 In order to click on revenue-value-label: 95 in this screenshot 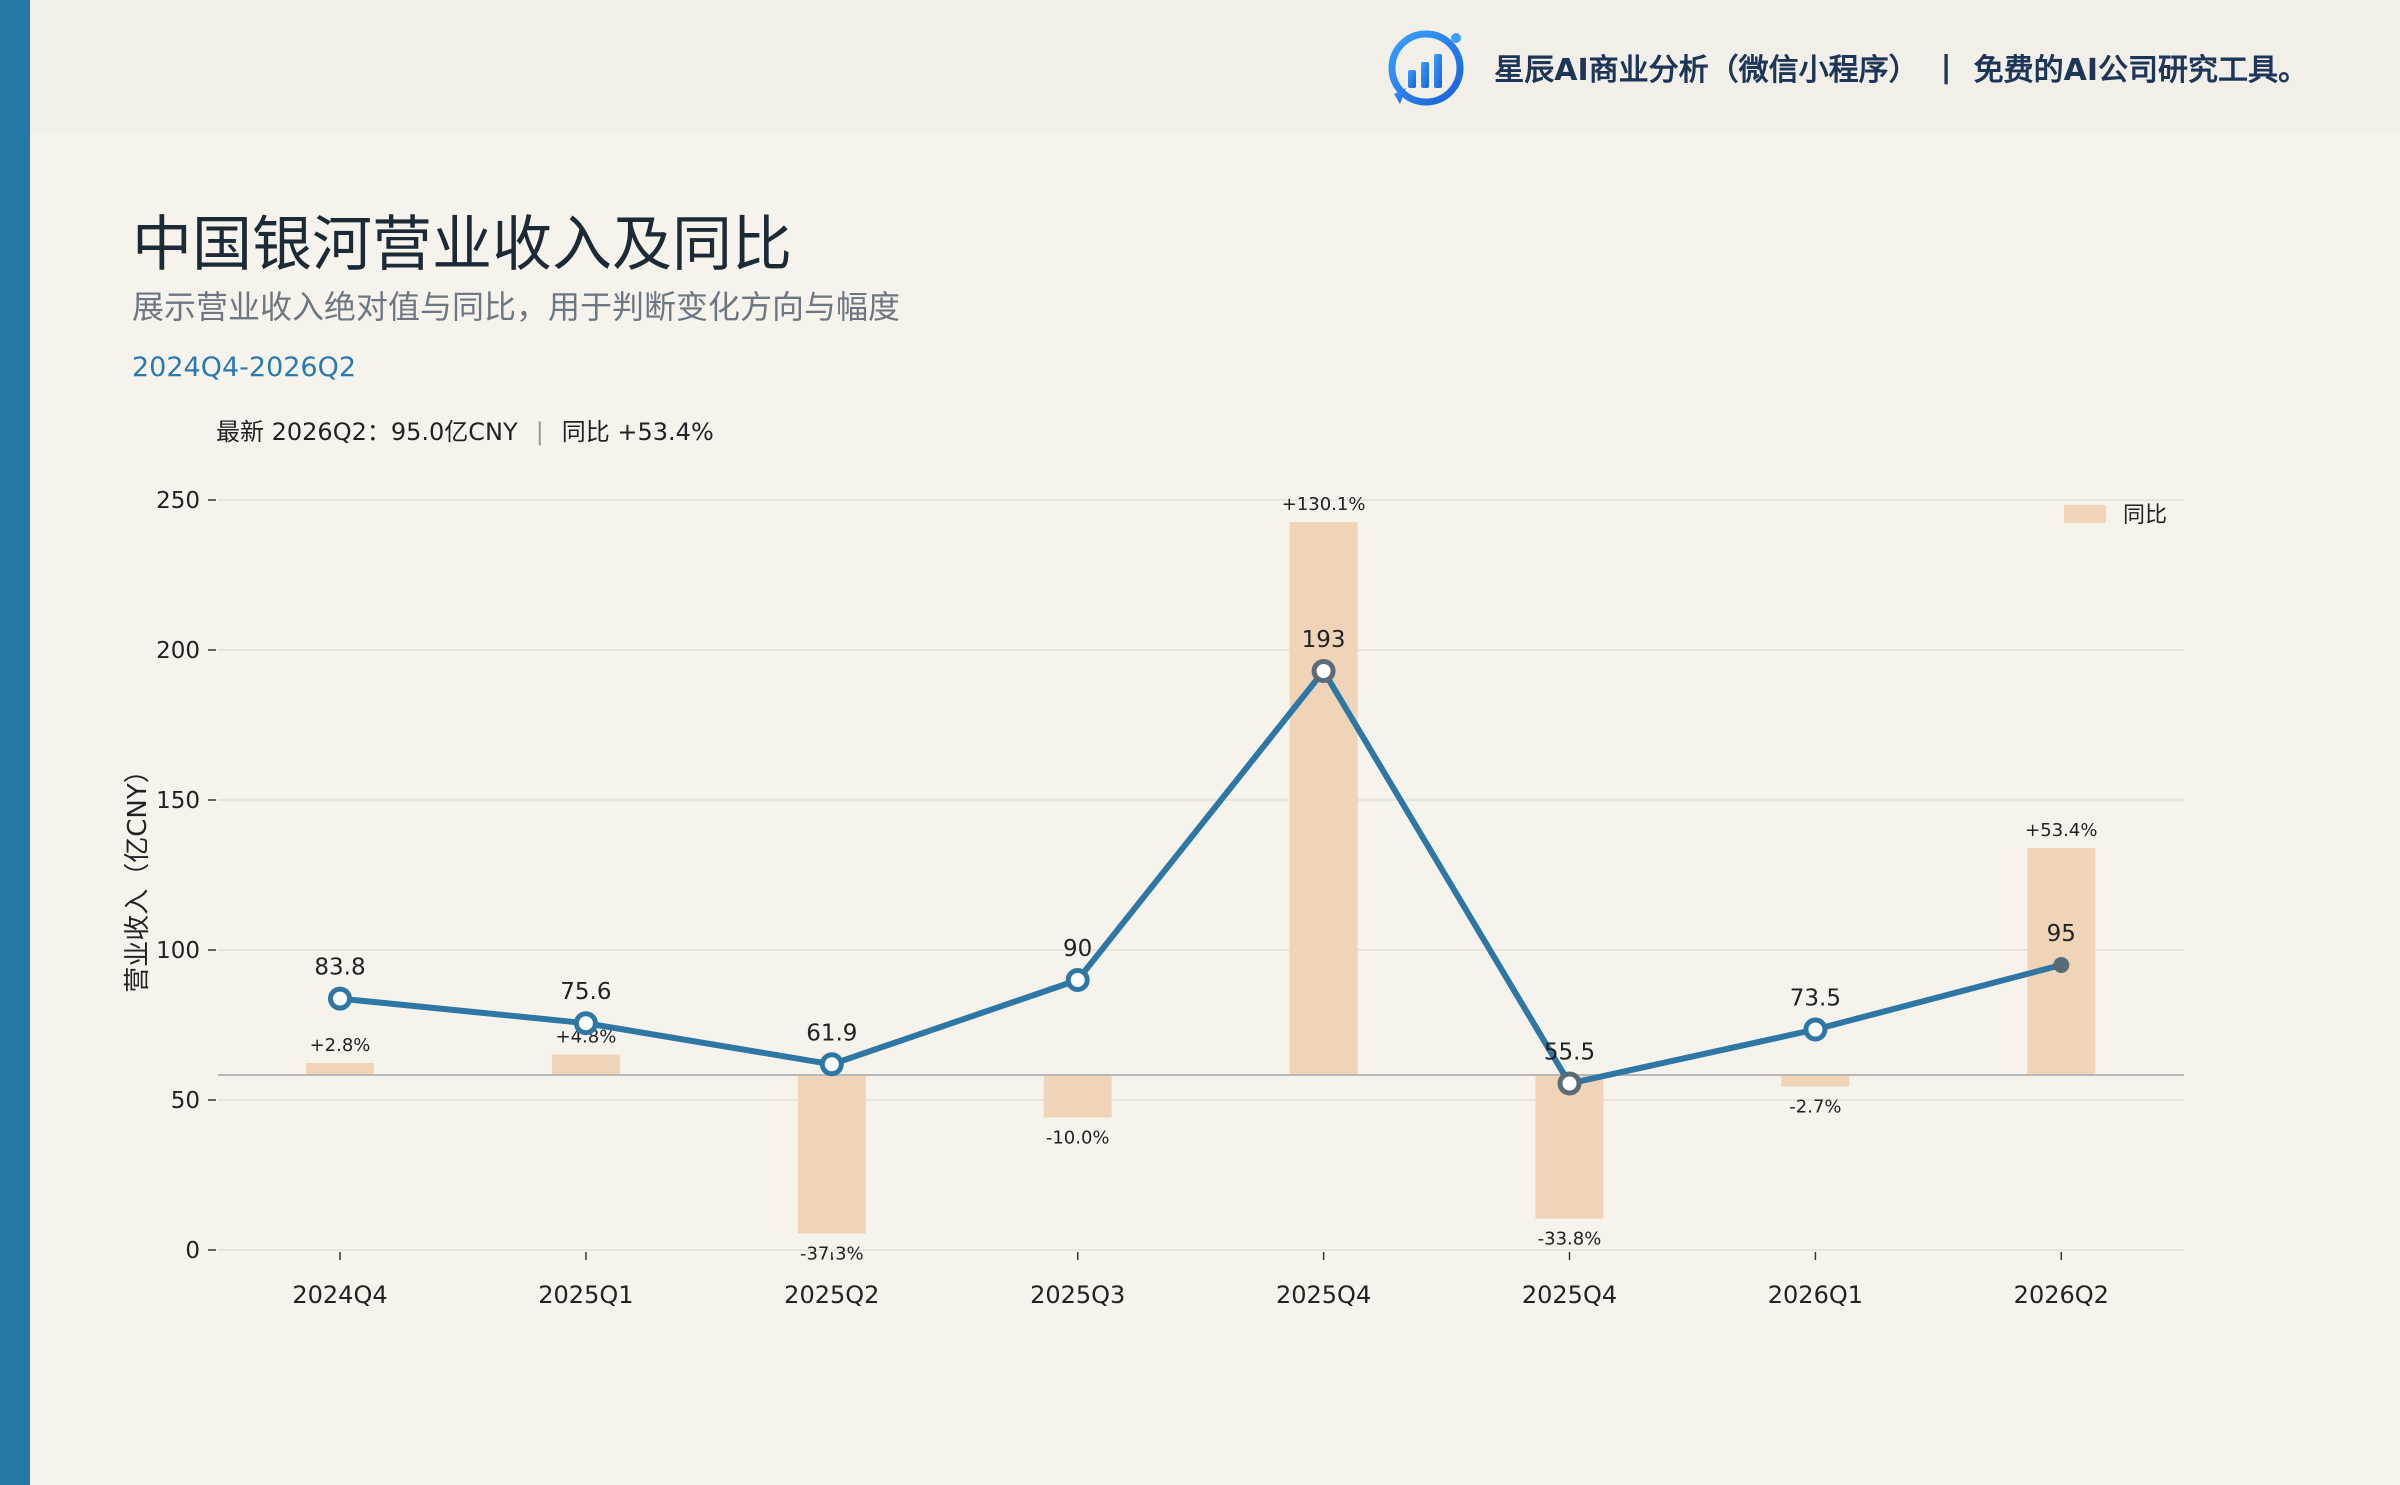, I will do `click(2061, 934)`.